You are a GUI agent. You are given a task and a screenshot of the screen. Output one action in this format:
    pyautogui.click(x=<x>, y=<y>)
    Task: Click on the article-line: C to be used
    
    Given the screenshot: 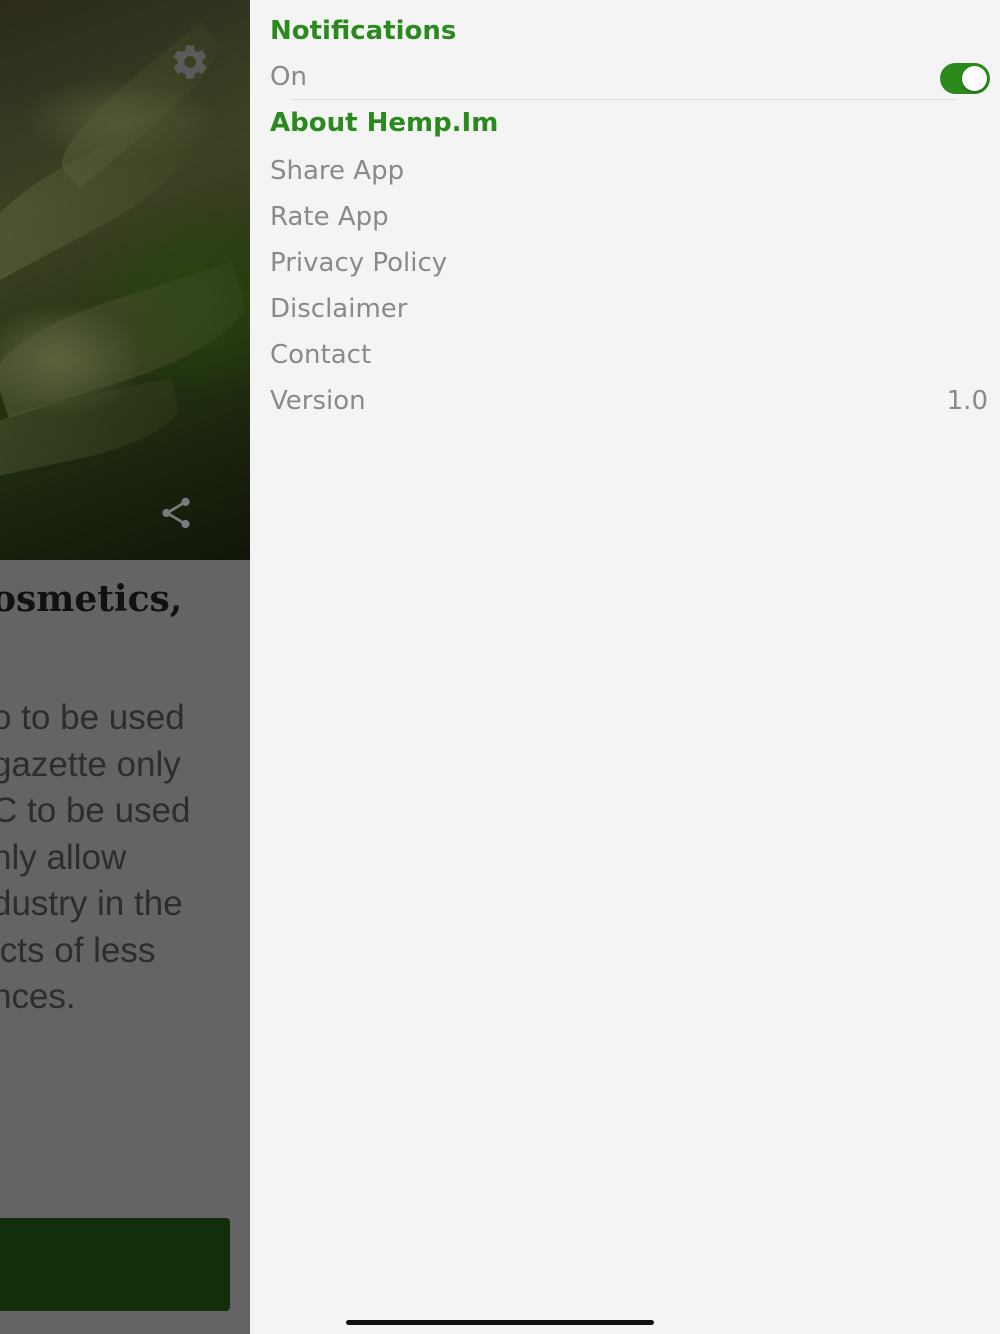 What is the action you would take?
    pyautogui.click(x=95, y=810)
    